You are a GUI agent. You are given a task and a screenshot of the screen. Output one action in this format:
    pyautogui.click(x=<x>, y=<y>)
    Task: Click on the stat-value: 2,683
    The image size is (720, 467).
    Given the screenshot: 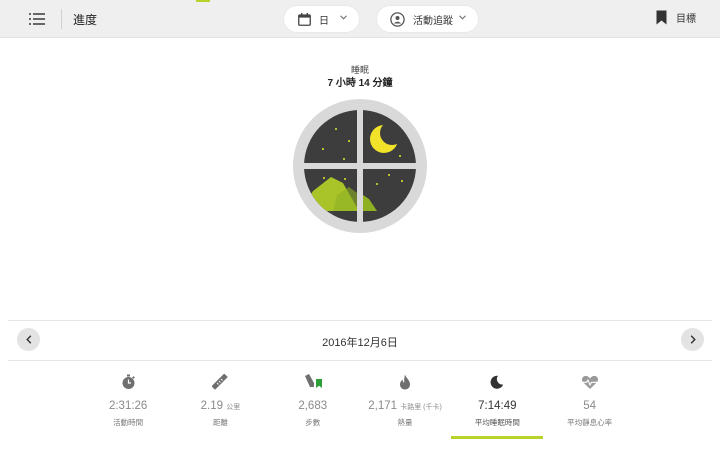 What is the action you would take?
    pyautogui.click(x=313, y=406)
    